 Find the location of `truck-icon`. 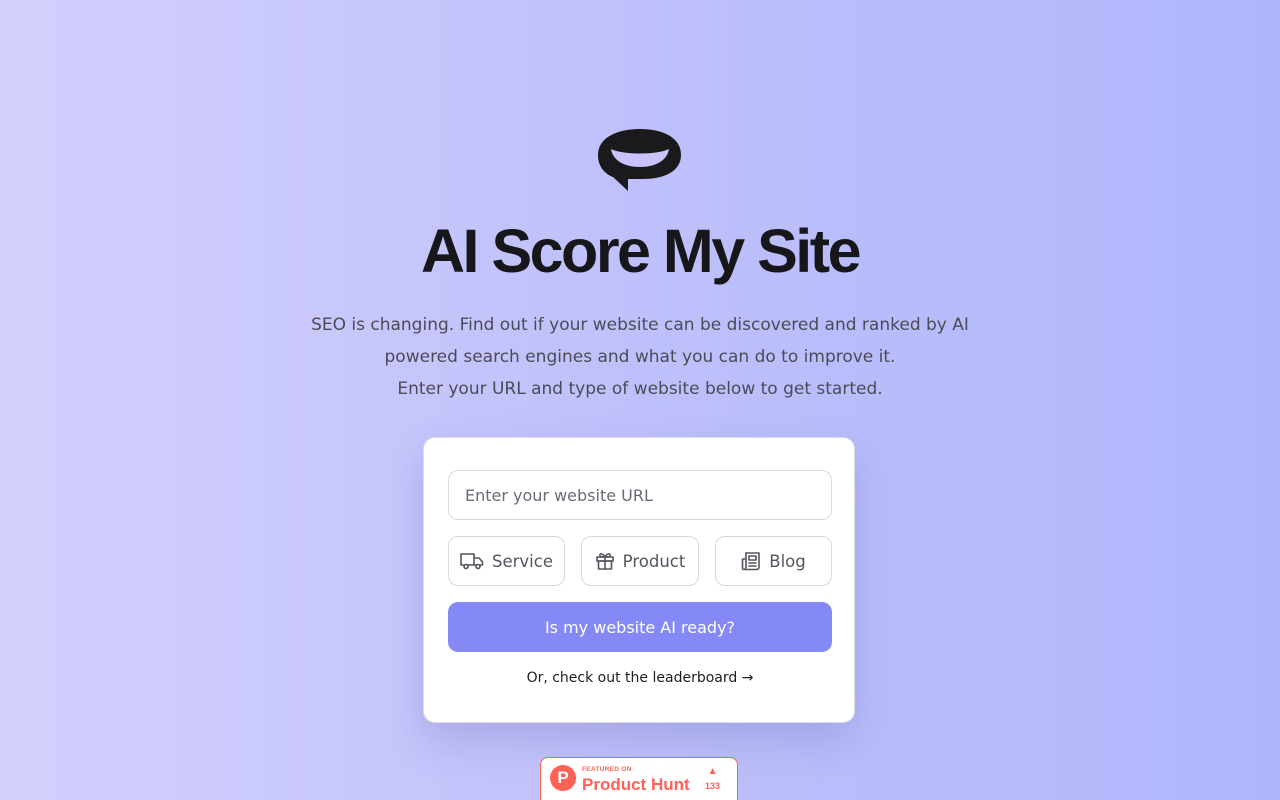

truck-icon is located at coordinates (472, 561).